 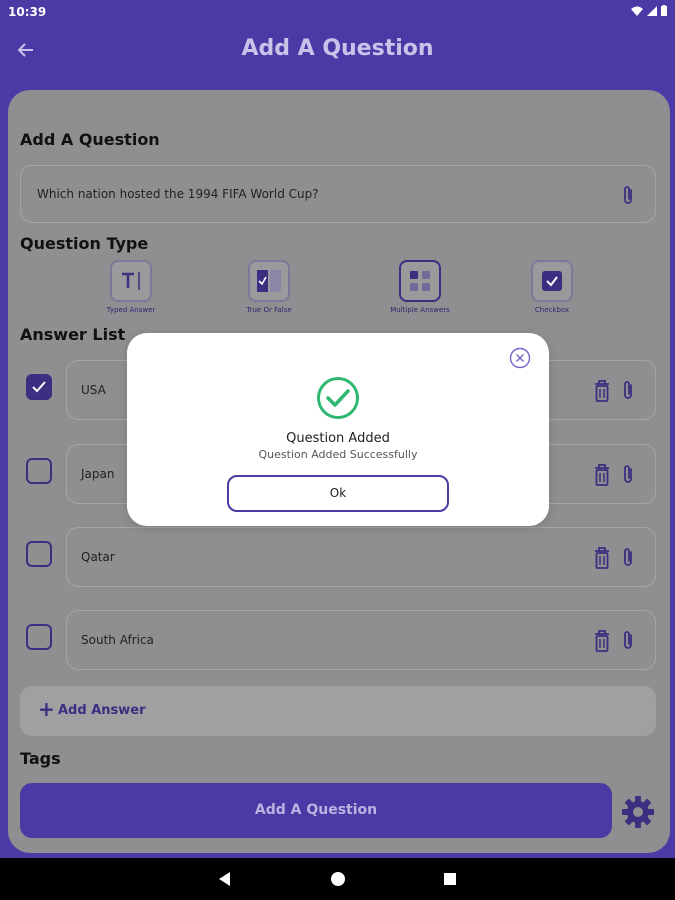 I want to click on multiple-answers-tile, so click(x=420, y=281).